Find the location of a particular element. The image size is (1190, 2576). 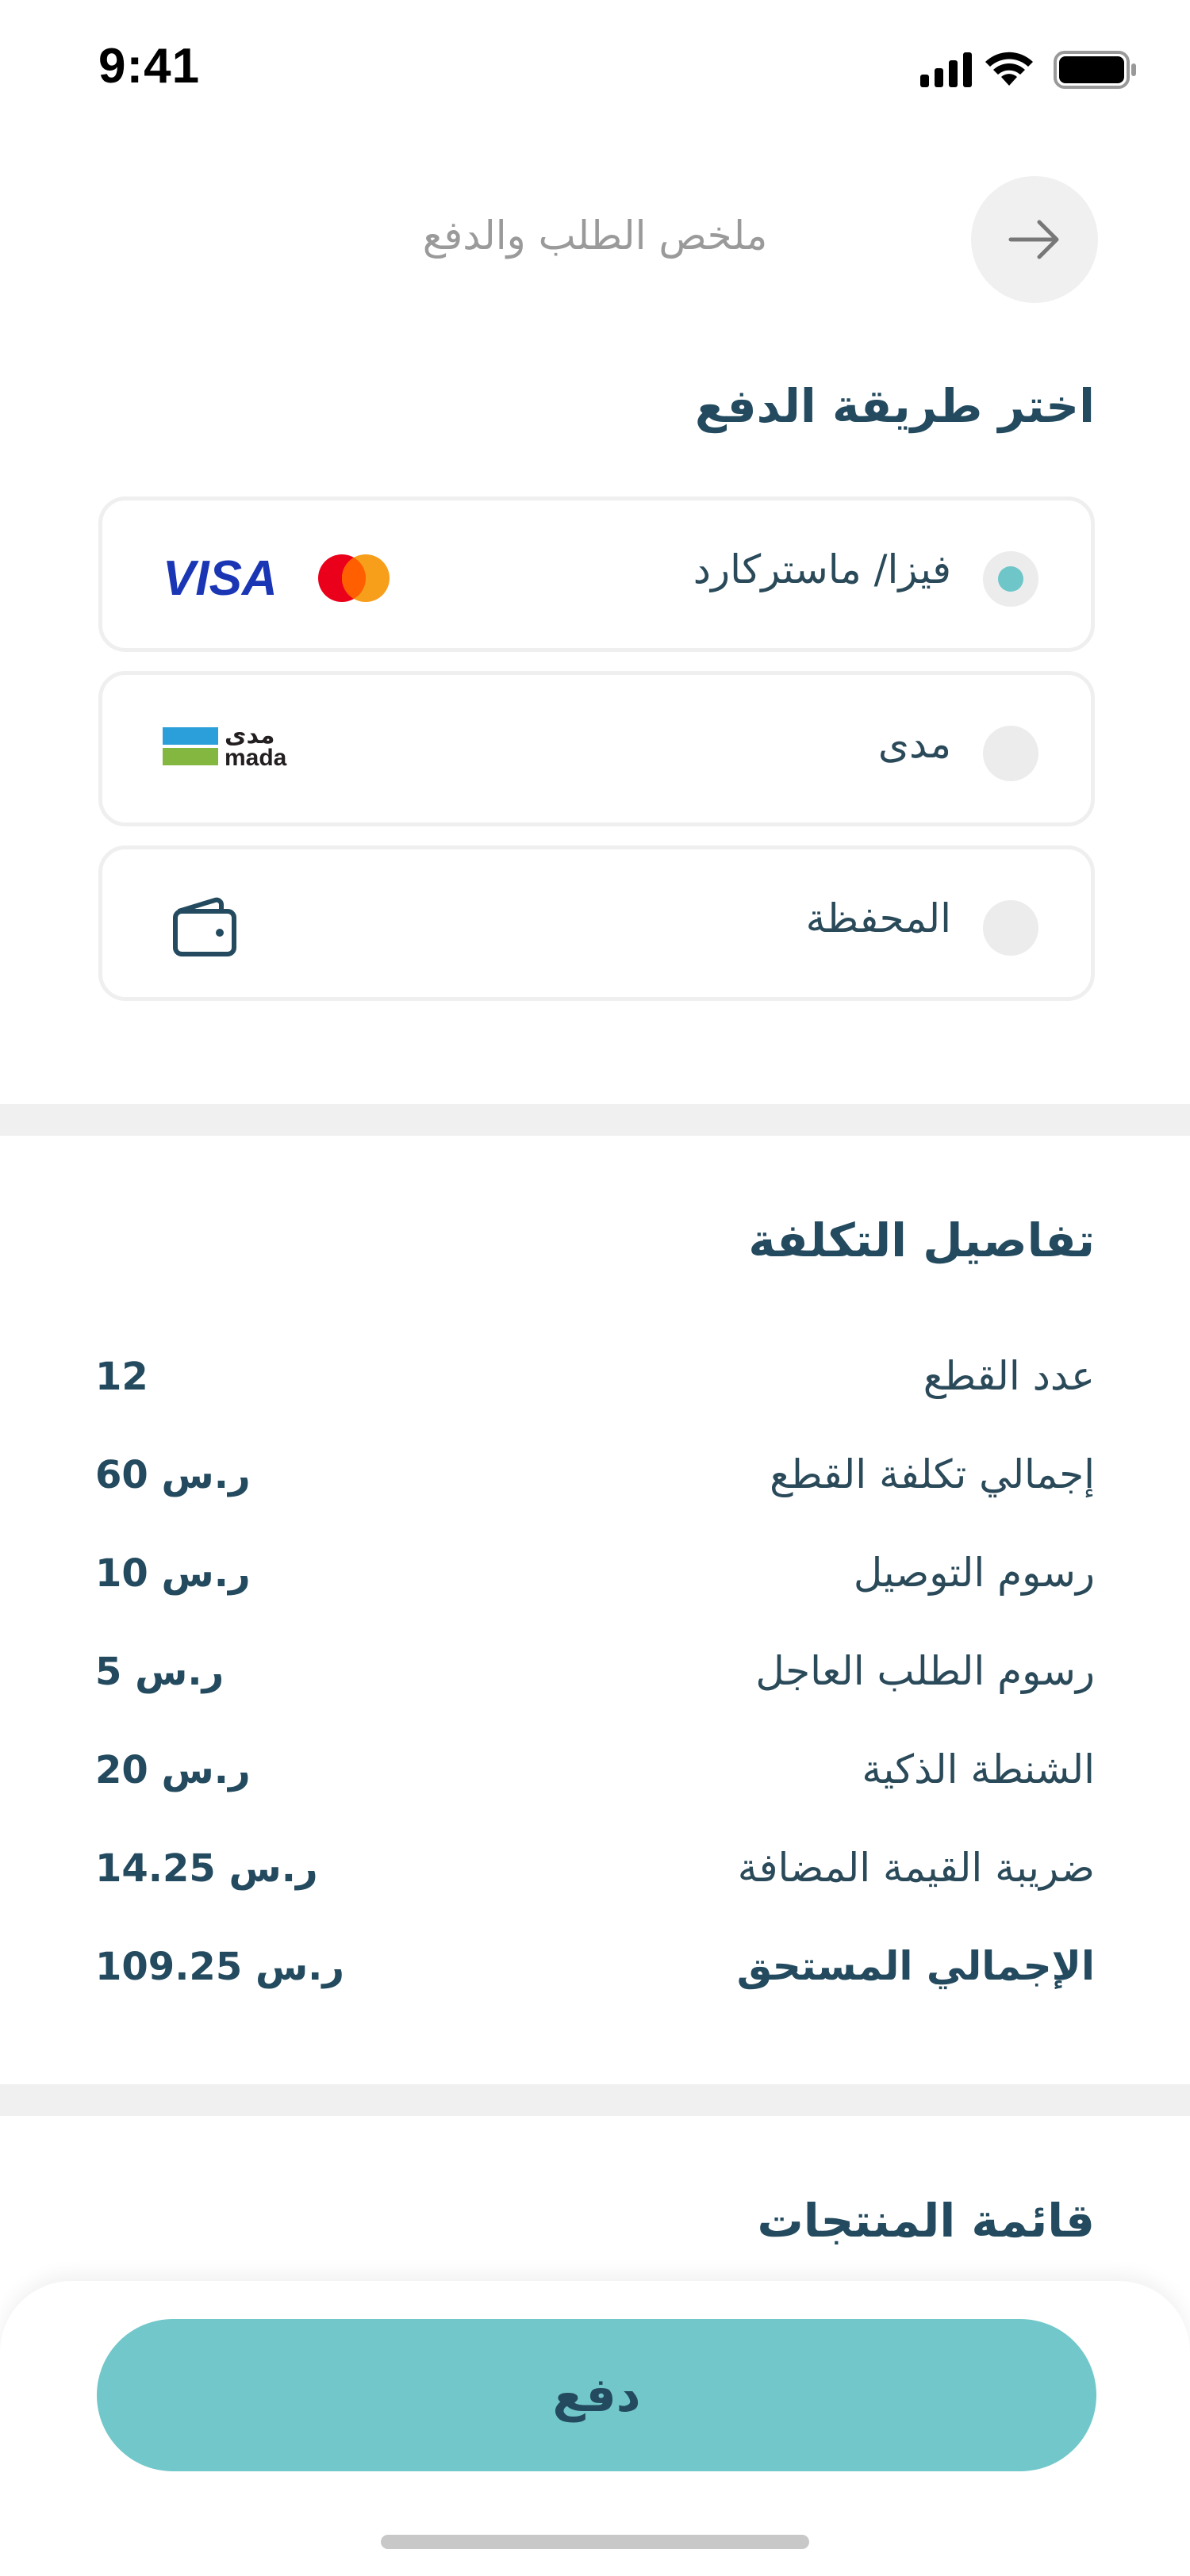

cost-label: الشنطة الذكية is located at coordinates (978, 1769).